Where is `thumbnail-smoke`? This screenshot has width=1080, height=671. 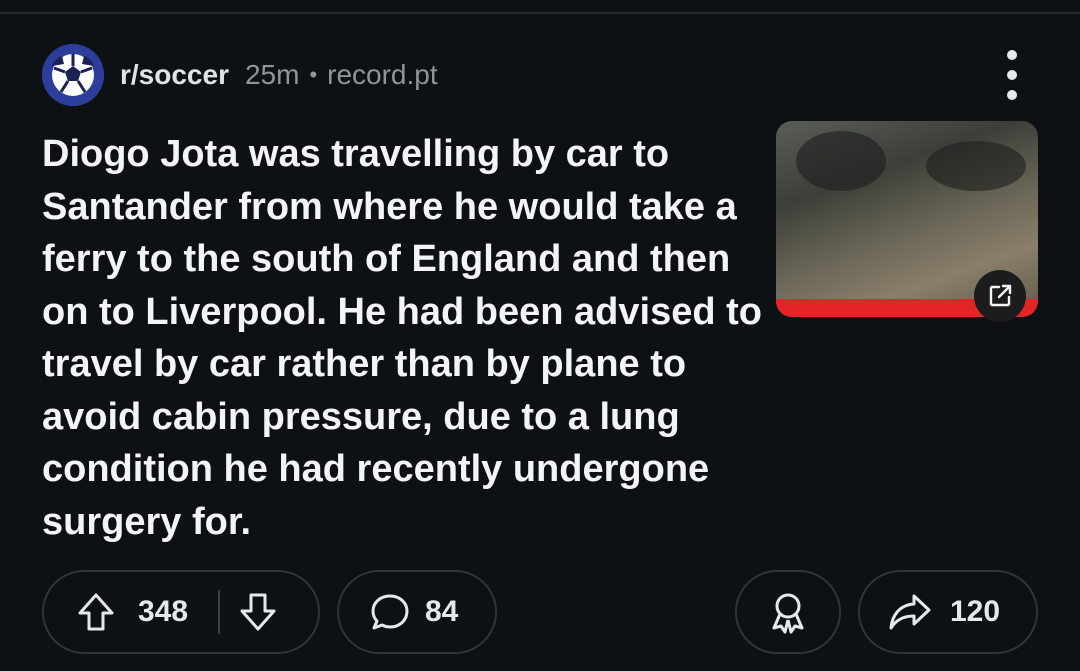
thumbnail-smoke is located at coordinates (841, 161).